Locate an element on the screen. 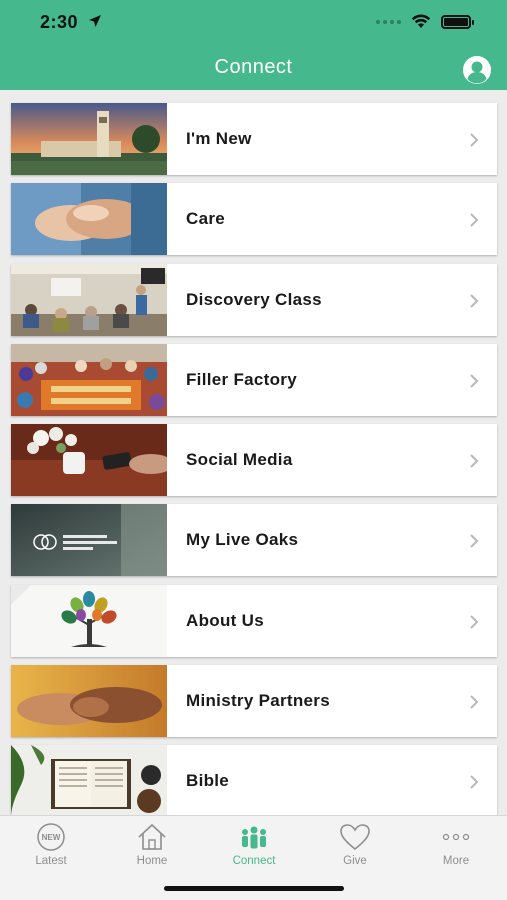 The width and height of the screenshot is (507, 900). tab-label: Give is located at coordinates (355, 861).